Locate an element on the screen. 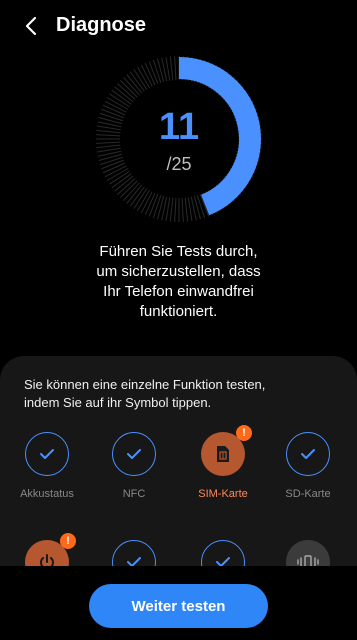  sim-card-icon is located at coordinates (223, 454).